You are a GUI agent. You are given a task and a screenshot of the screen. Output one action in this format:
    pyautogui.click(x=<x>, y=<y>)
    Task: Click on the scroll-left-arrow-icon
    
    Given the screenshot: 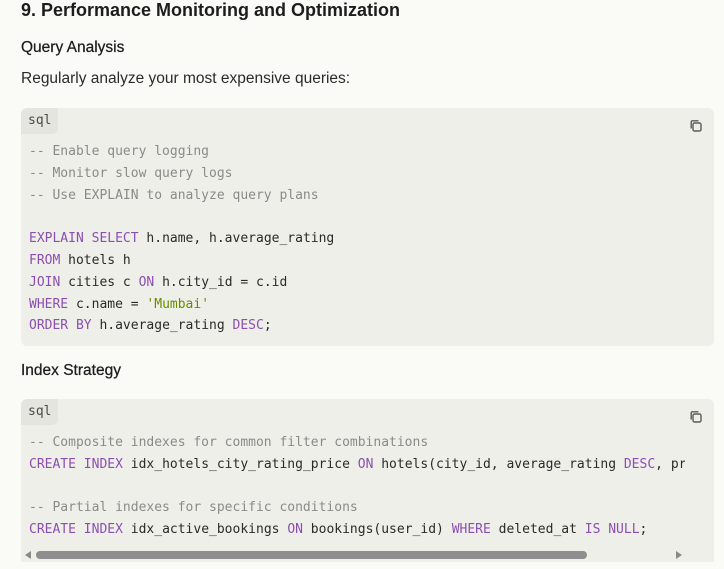 What is the action you would take?
    pyautogui.click(x=28, y=555)
    